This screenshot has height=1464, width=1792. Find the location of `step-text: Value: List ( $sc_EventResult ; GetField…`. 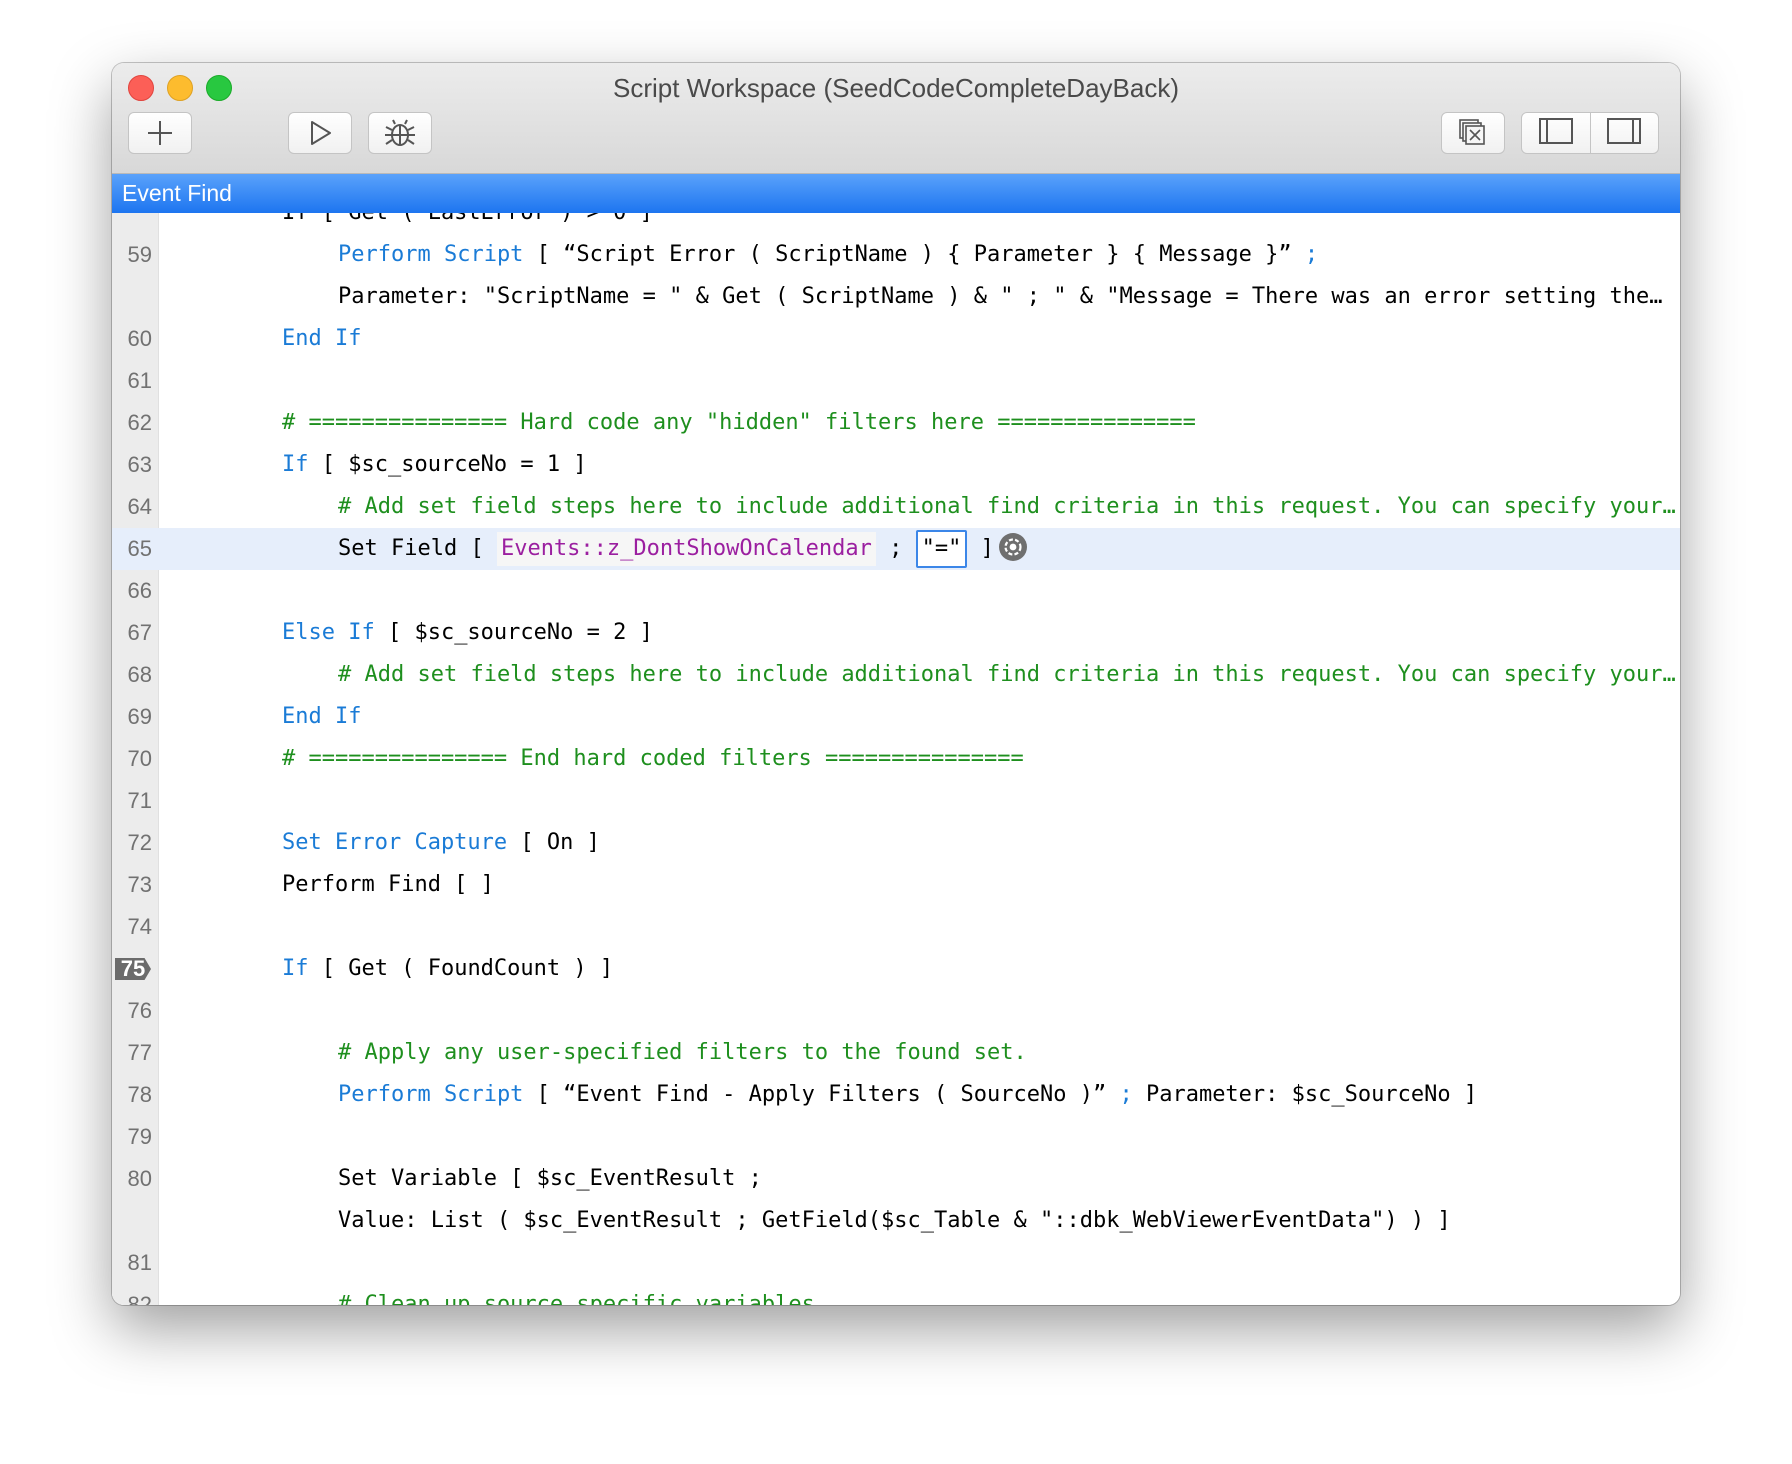

step-text: Value: List ( $sc_EventResult ; GetField… is located at coordinates (894, 1220).